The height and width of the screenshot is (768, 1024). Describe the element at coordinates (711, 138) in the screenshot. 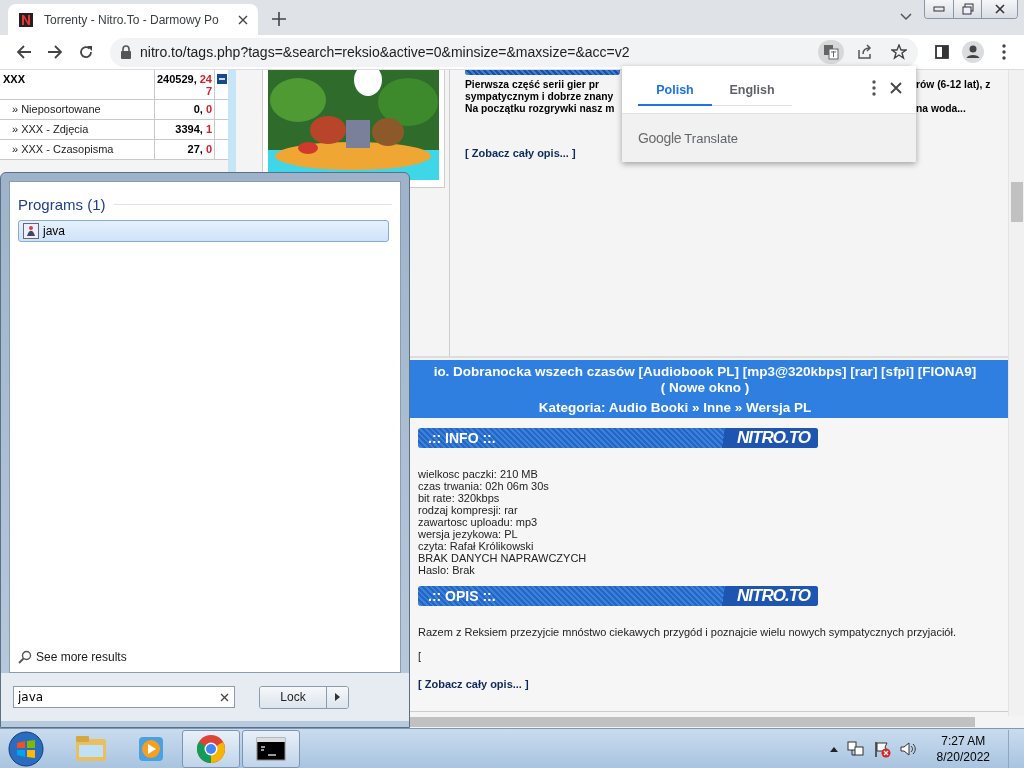

I see `translate-label: Translate` at that location.